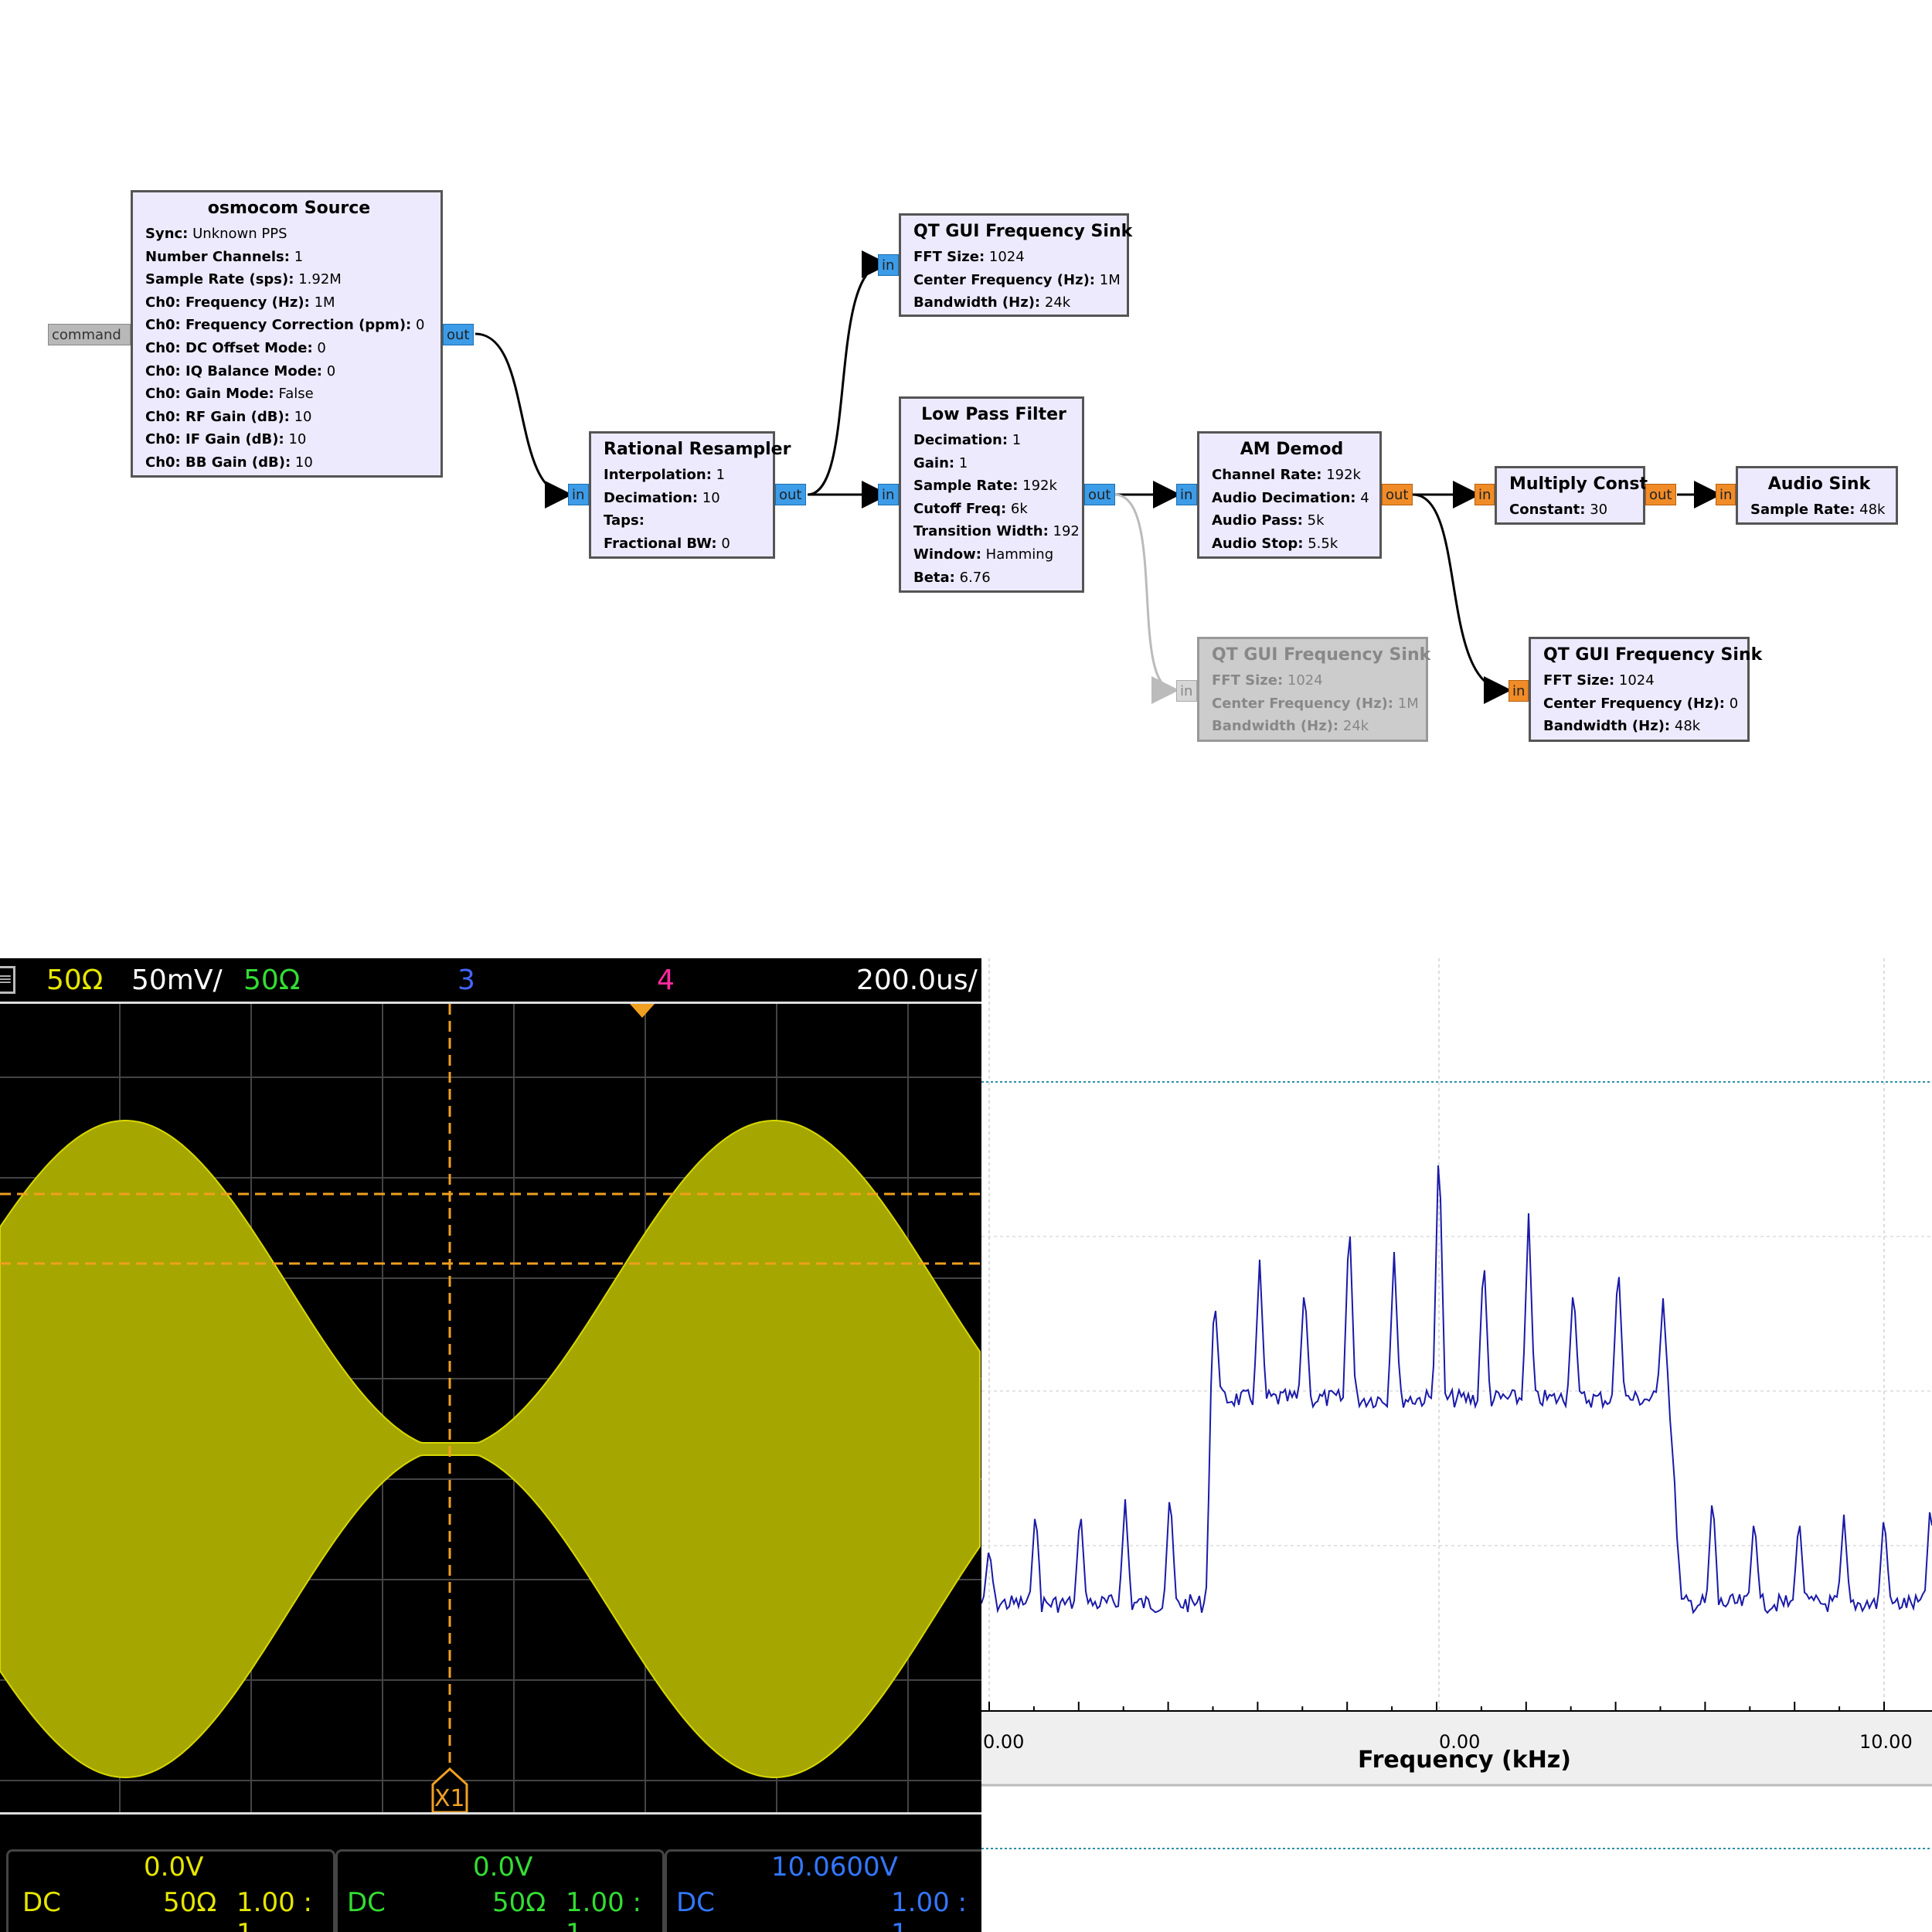 The image size is (1932, 1932). What do you see at coordinates (1099, 495) in the screenshot?
I see `port-lowpass-out: out` at bounding box center [1099, 495].